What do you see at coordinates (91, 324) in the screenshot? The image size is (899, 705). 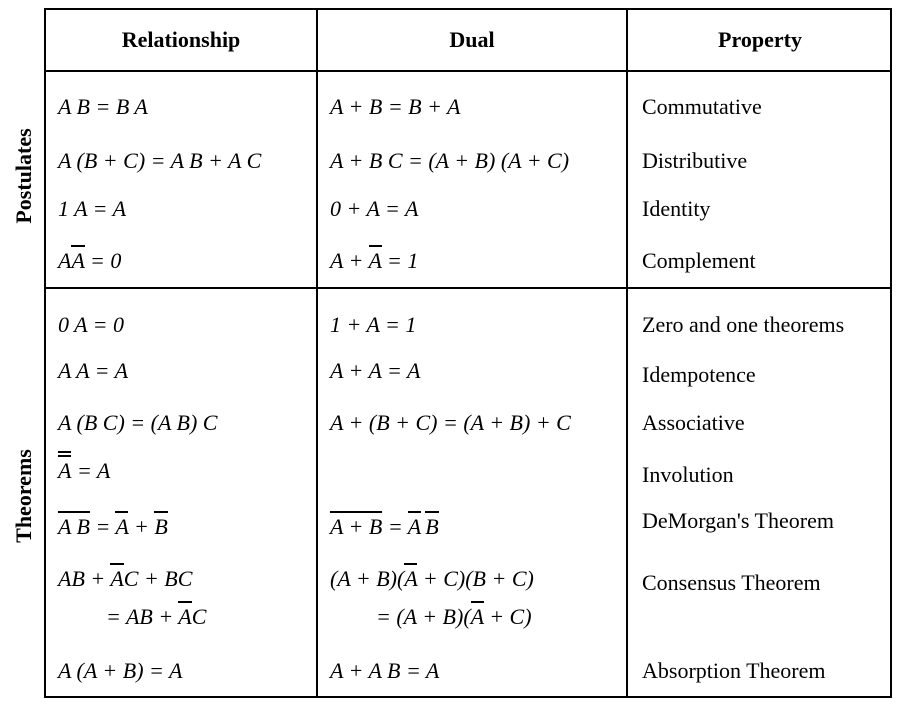 I see `relationship-zero-one: 0 A = 0` at bounding box center [91, 324].